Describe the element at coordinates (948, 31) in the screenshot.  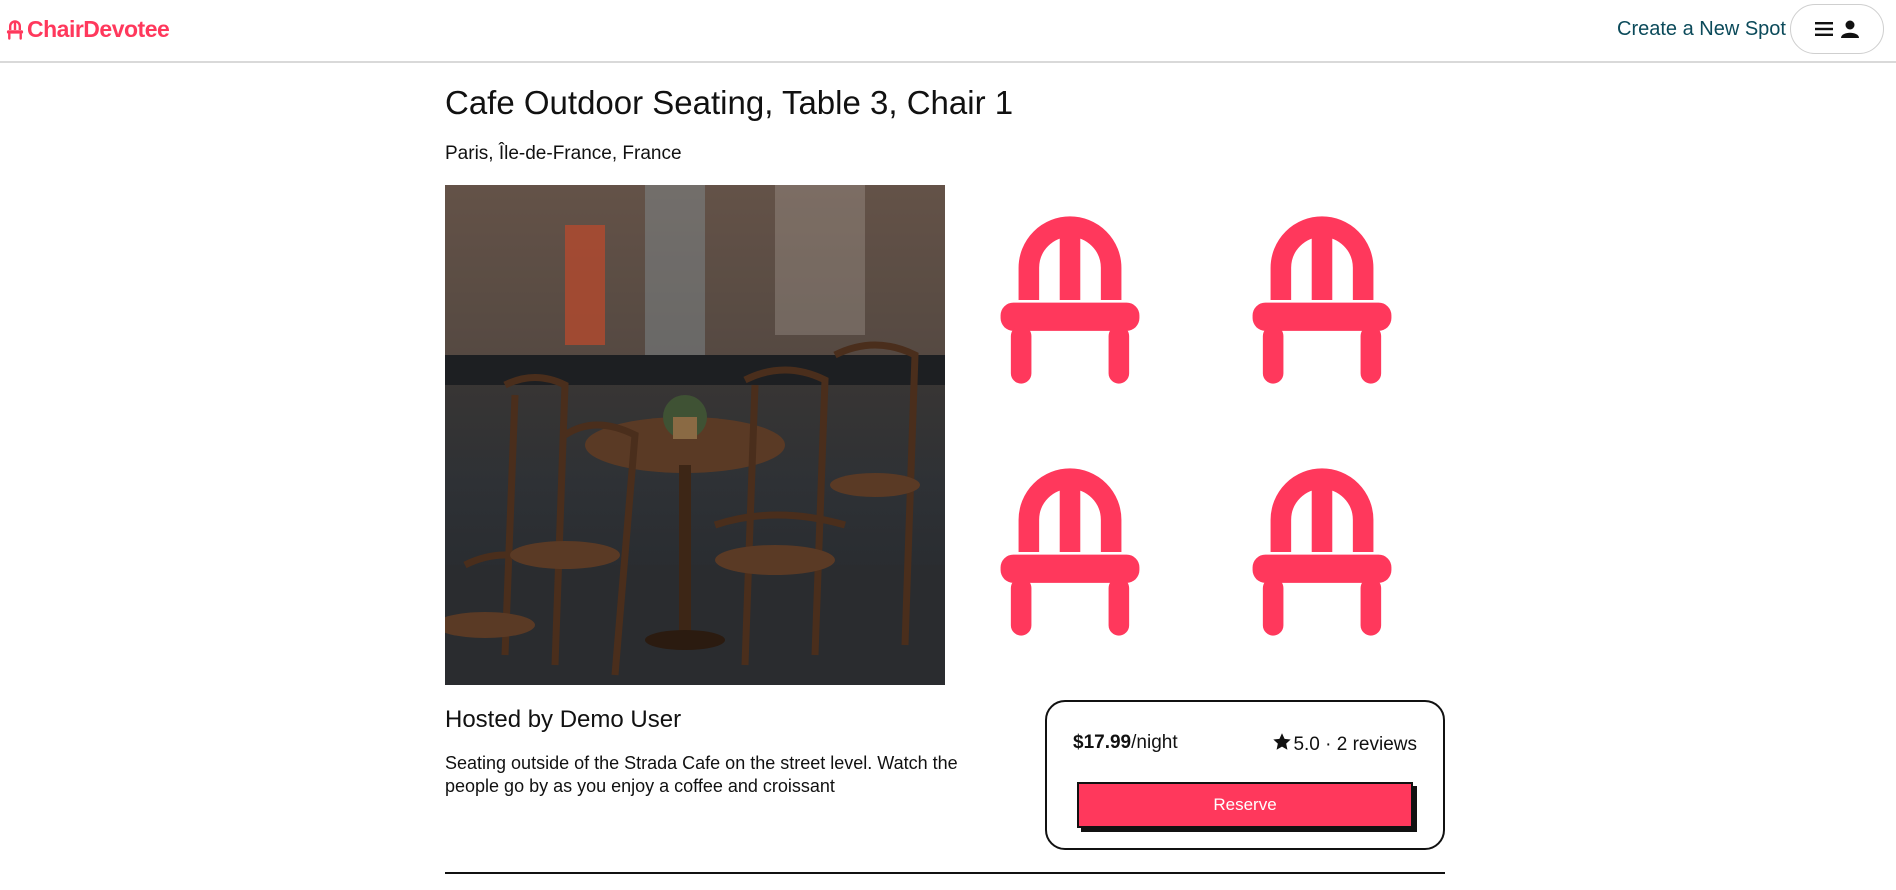
I see `top-nav: ChairDevotee Create a New Spot` at that location.